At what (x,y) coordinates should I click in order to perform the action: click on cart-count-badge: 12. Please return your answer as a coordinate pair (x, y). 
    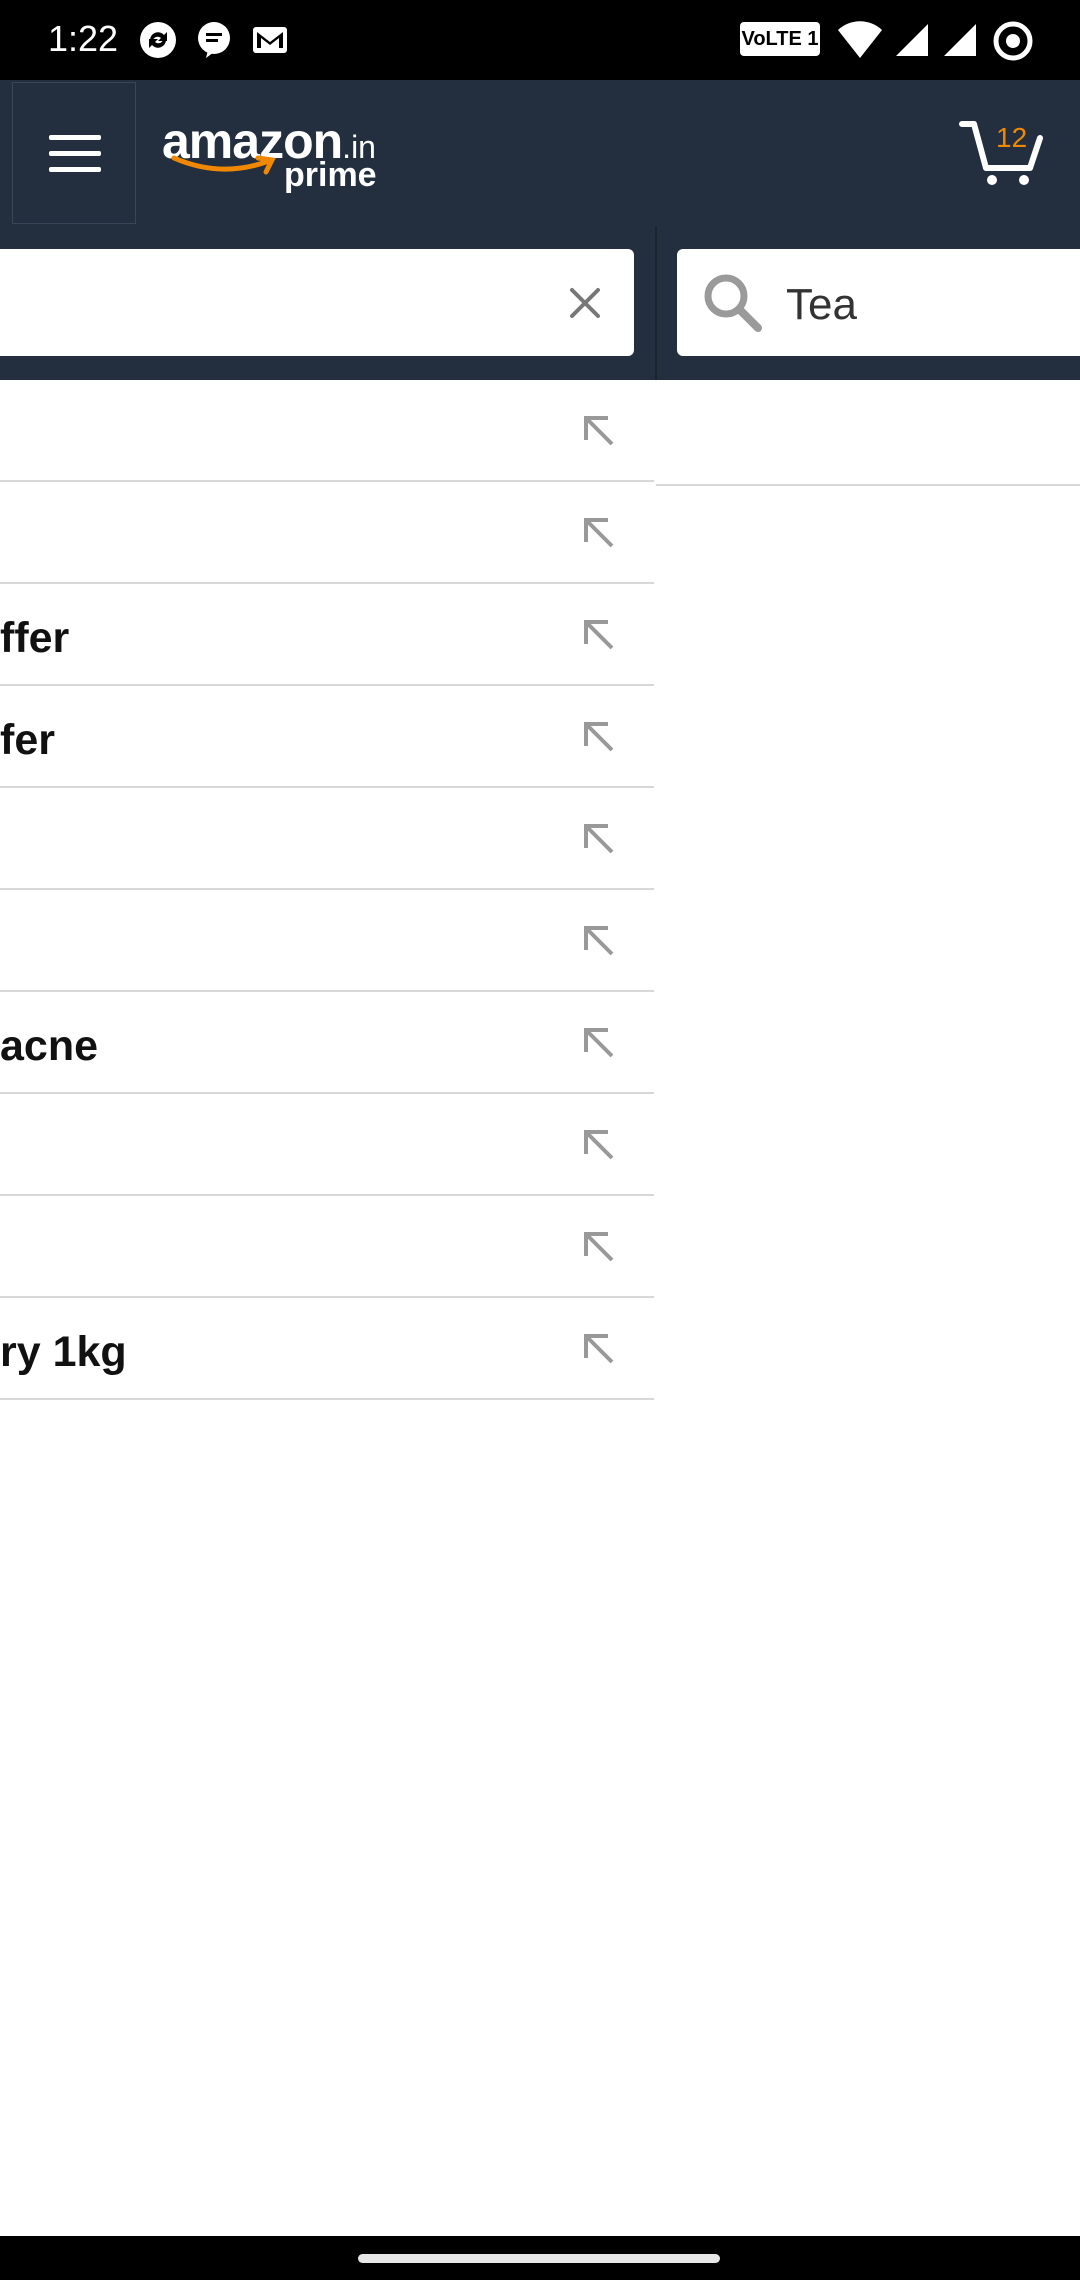
    Looking at the image, I should click on (1012, 137).